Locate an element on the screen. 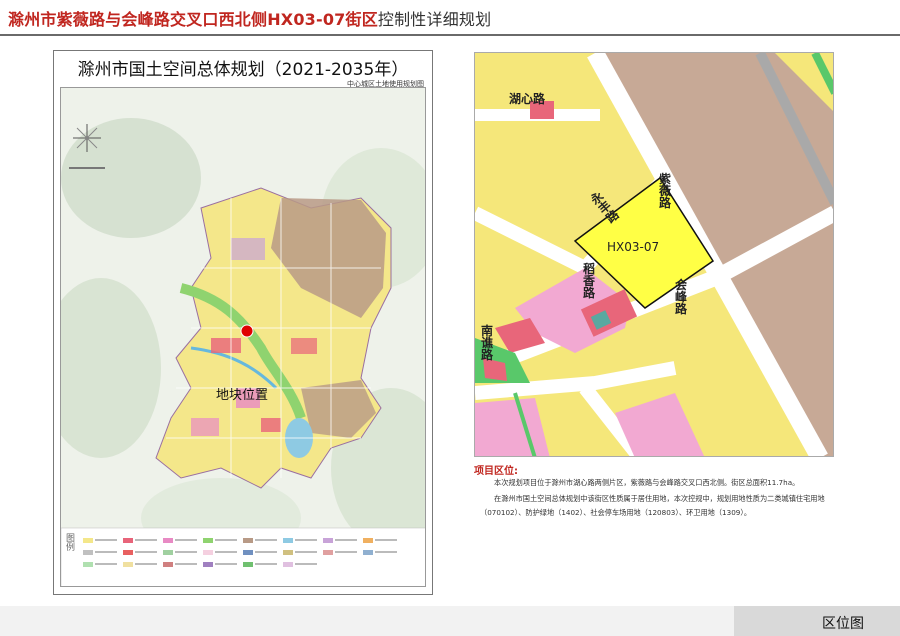 Image resolution: width=900 pixels, height=636 pixels. road-label-nan-qiao: 南谯路 is located at coordinates (487, 343).